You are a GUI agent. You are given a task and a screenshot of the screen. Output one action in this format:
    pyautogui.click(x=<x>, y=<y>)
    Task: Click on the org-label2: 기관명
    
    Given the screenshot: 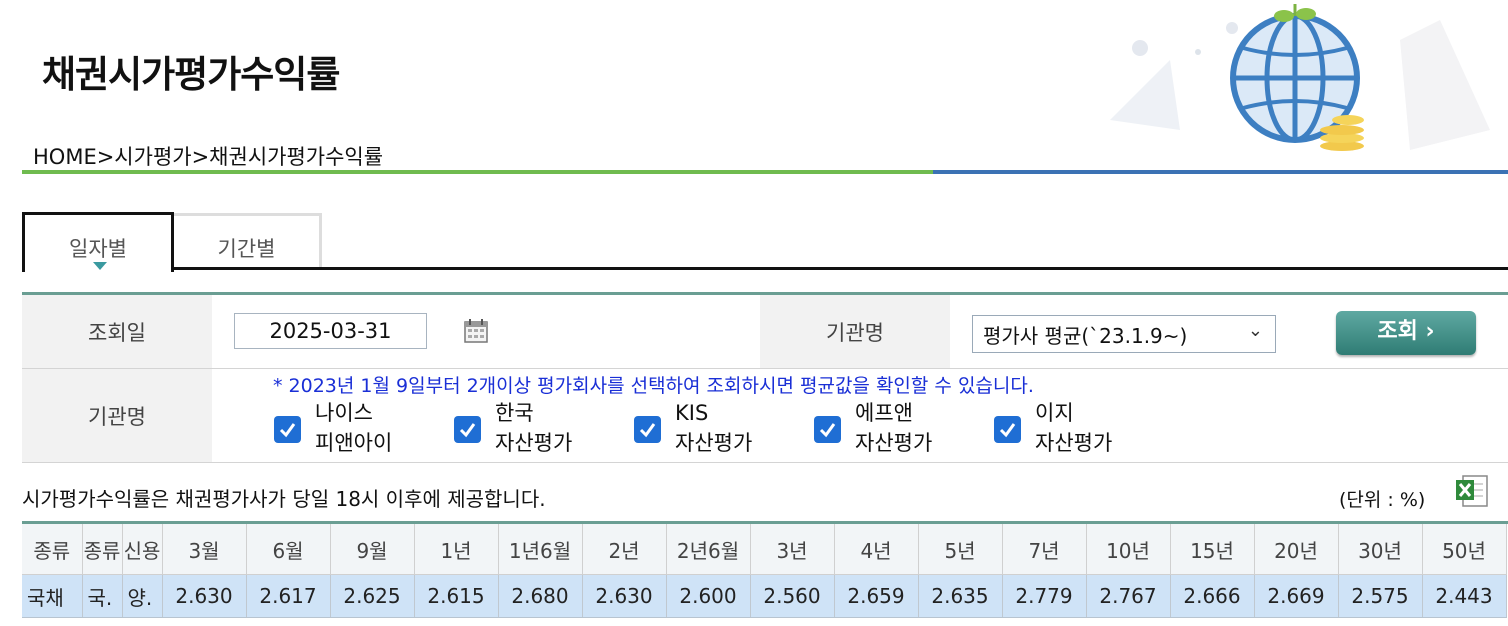 What is the action you would take?
    pyautogui.click(x=117, y=416)
    